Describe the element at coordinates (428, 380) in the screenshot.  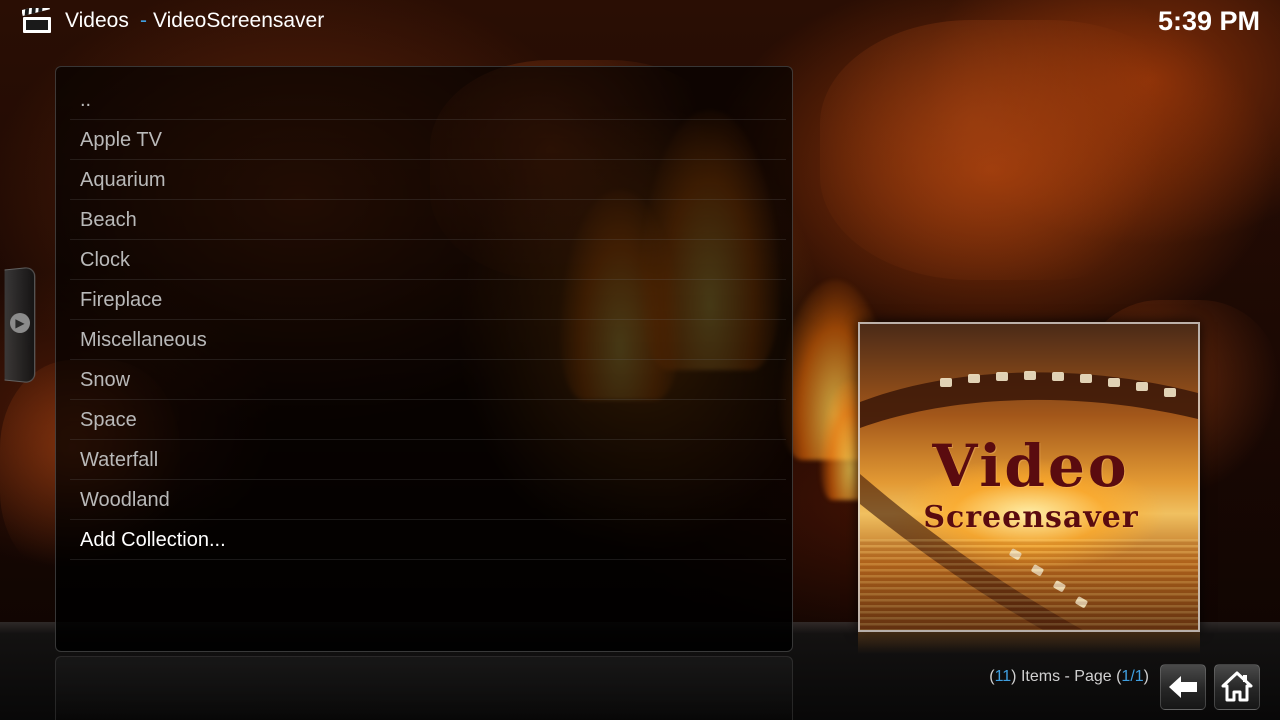
I see `list-item-snow: Snow` at that location.